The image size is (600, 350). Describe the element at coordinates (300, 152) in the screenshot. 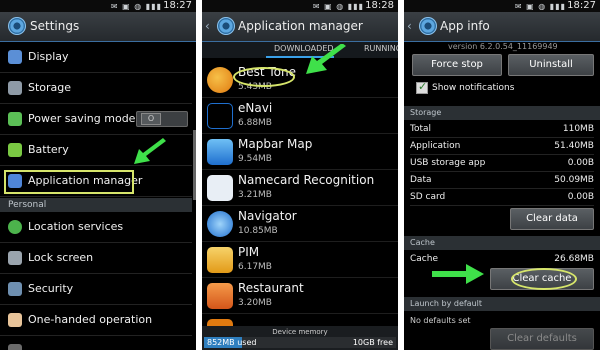

I see `app-row-mapbar: Mapbar Map 9.54MB` at that location.